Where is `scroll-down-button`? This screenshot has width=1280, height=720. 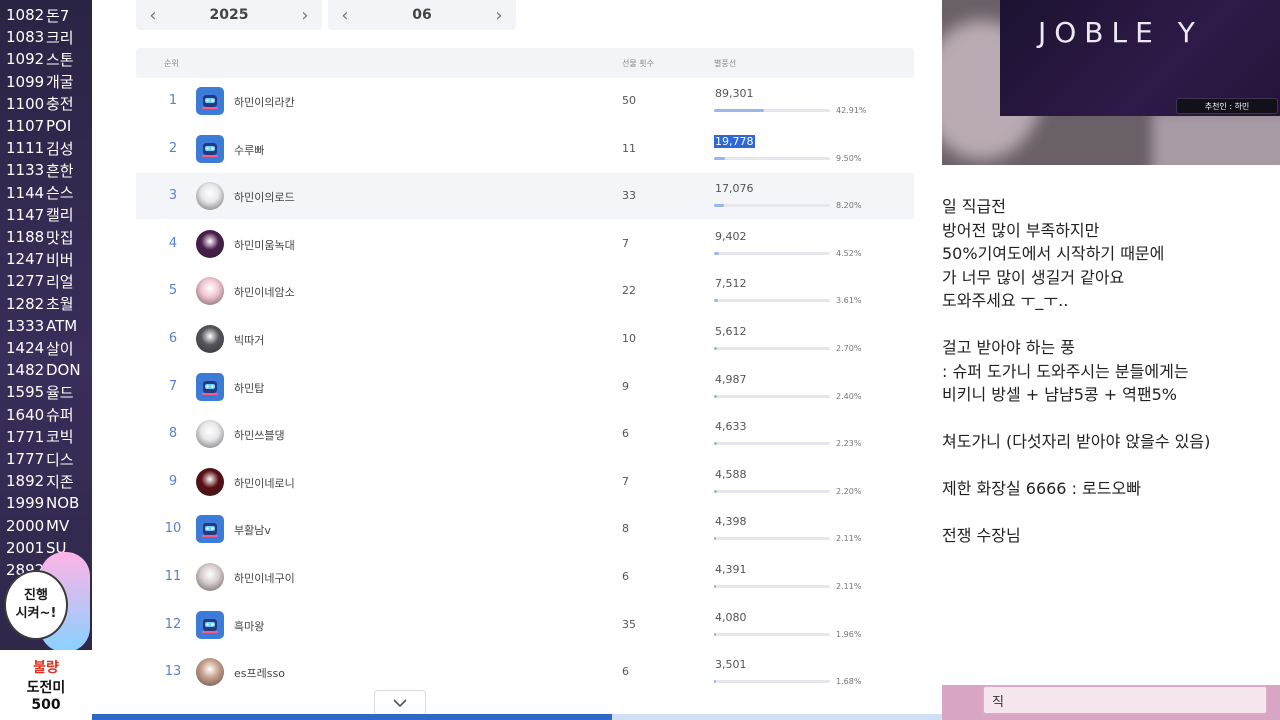
scroll-down-button is located at coordinates (400, 703).